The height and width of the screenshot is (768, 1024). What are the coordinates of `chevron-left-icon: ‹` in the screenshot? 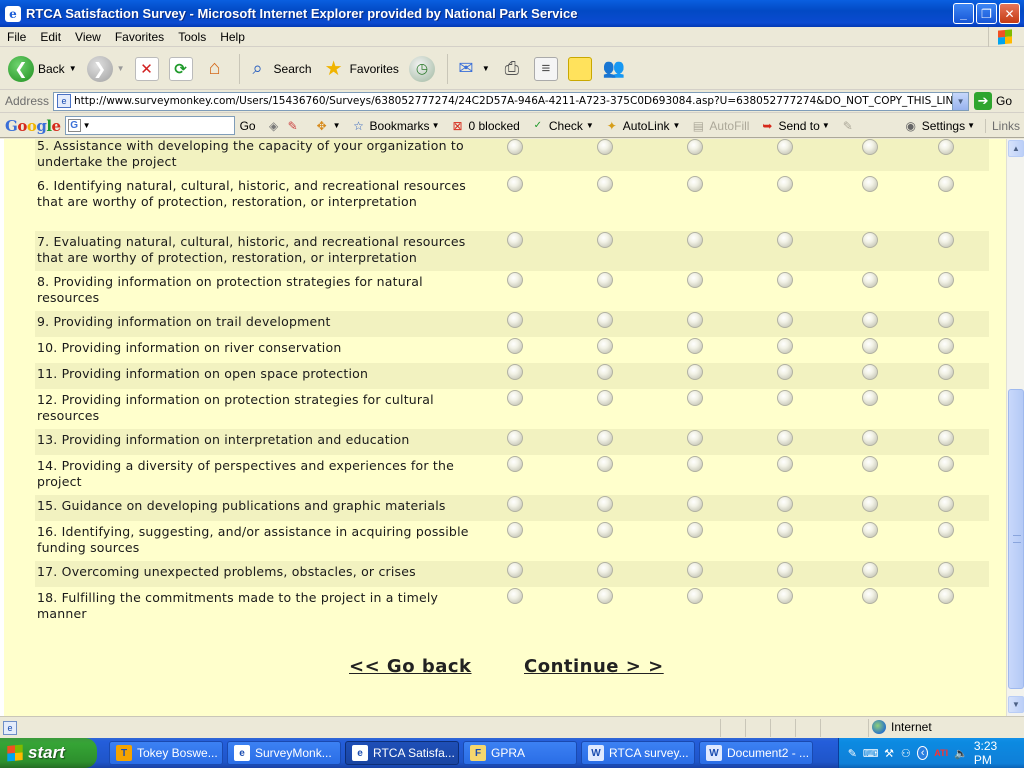 It's located at (923, 753).